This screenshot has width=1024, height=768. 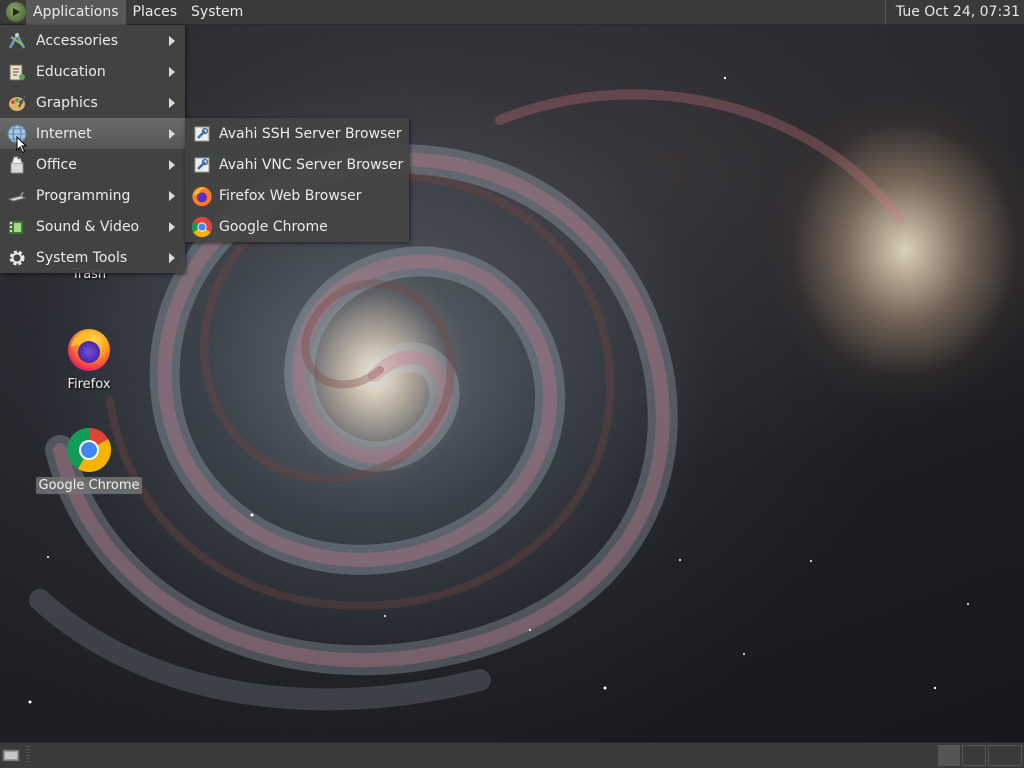 What do you see at coordinates (88, 226) in the screenshot?
I see `menu-item-label: Sound & Video` at bounding box center [88, 226].